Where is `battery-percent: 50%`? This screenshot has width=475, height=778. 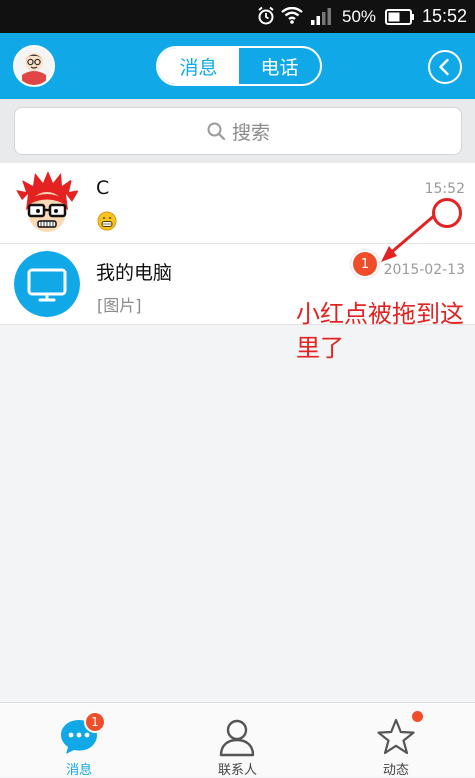 battery-percent: 50% is located at coordinates (359, 16).